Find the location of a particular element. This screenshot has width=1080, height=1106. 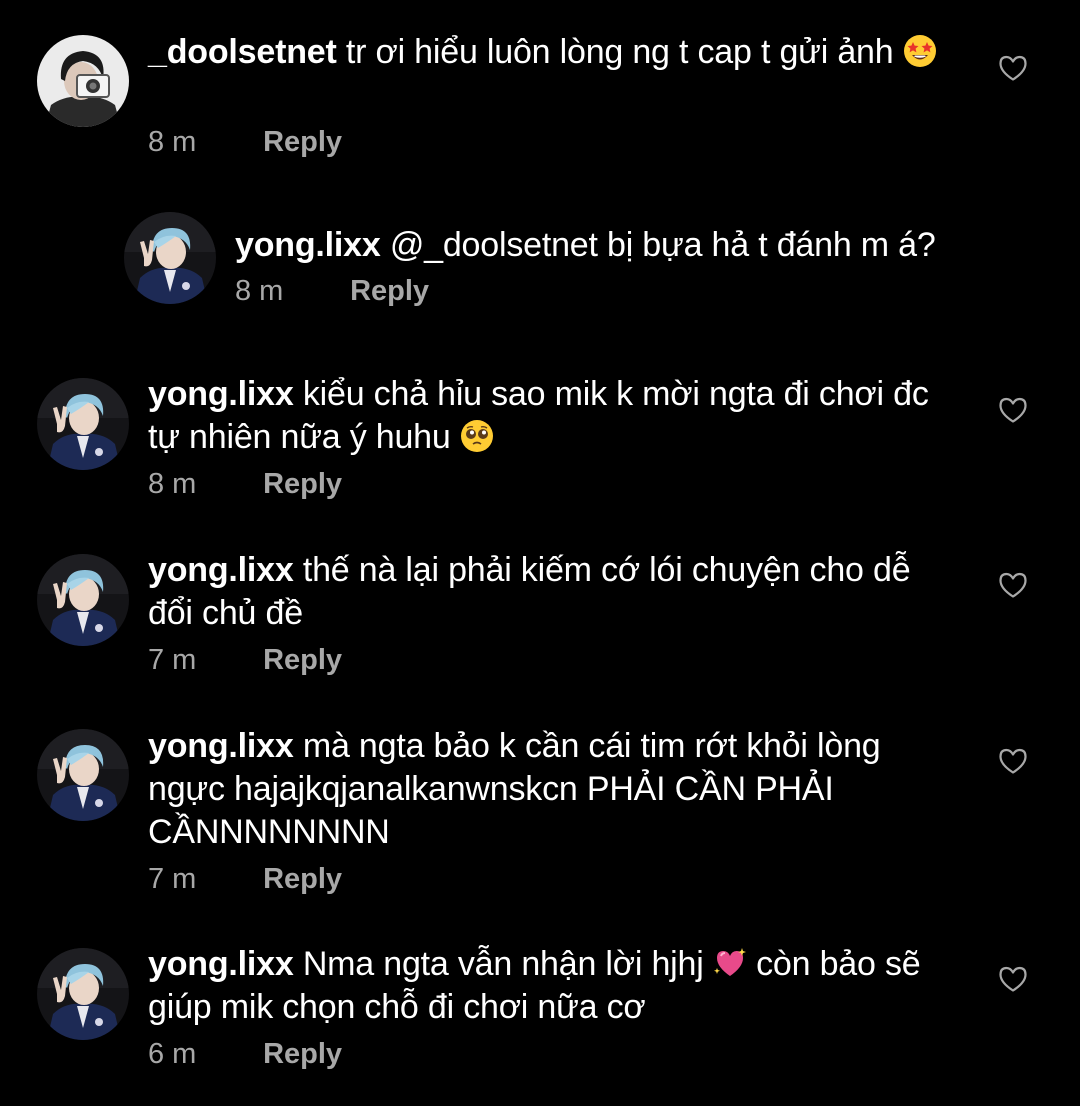

comment-username: _doolsetnet is located at coordinates (242, 52).